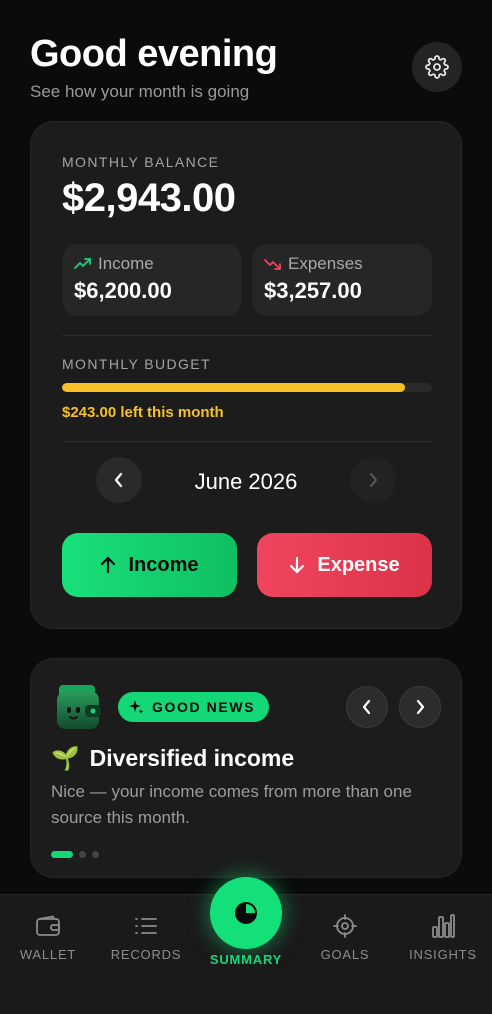  What do you see at coordinates (123, 290) in the screenshot?
I see `income-value: $6,200.00` at bounding box center [123, 290].